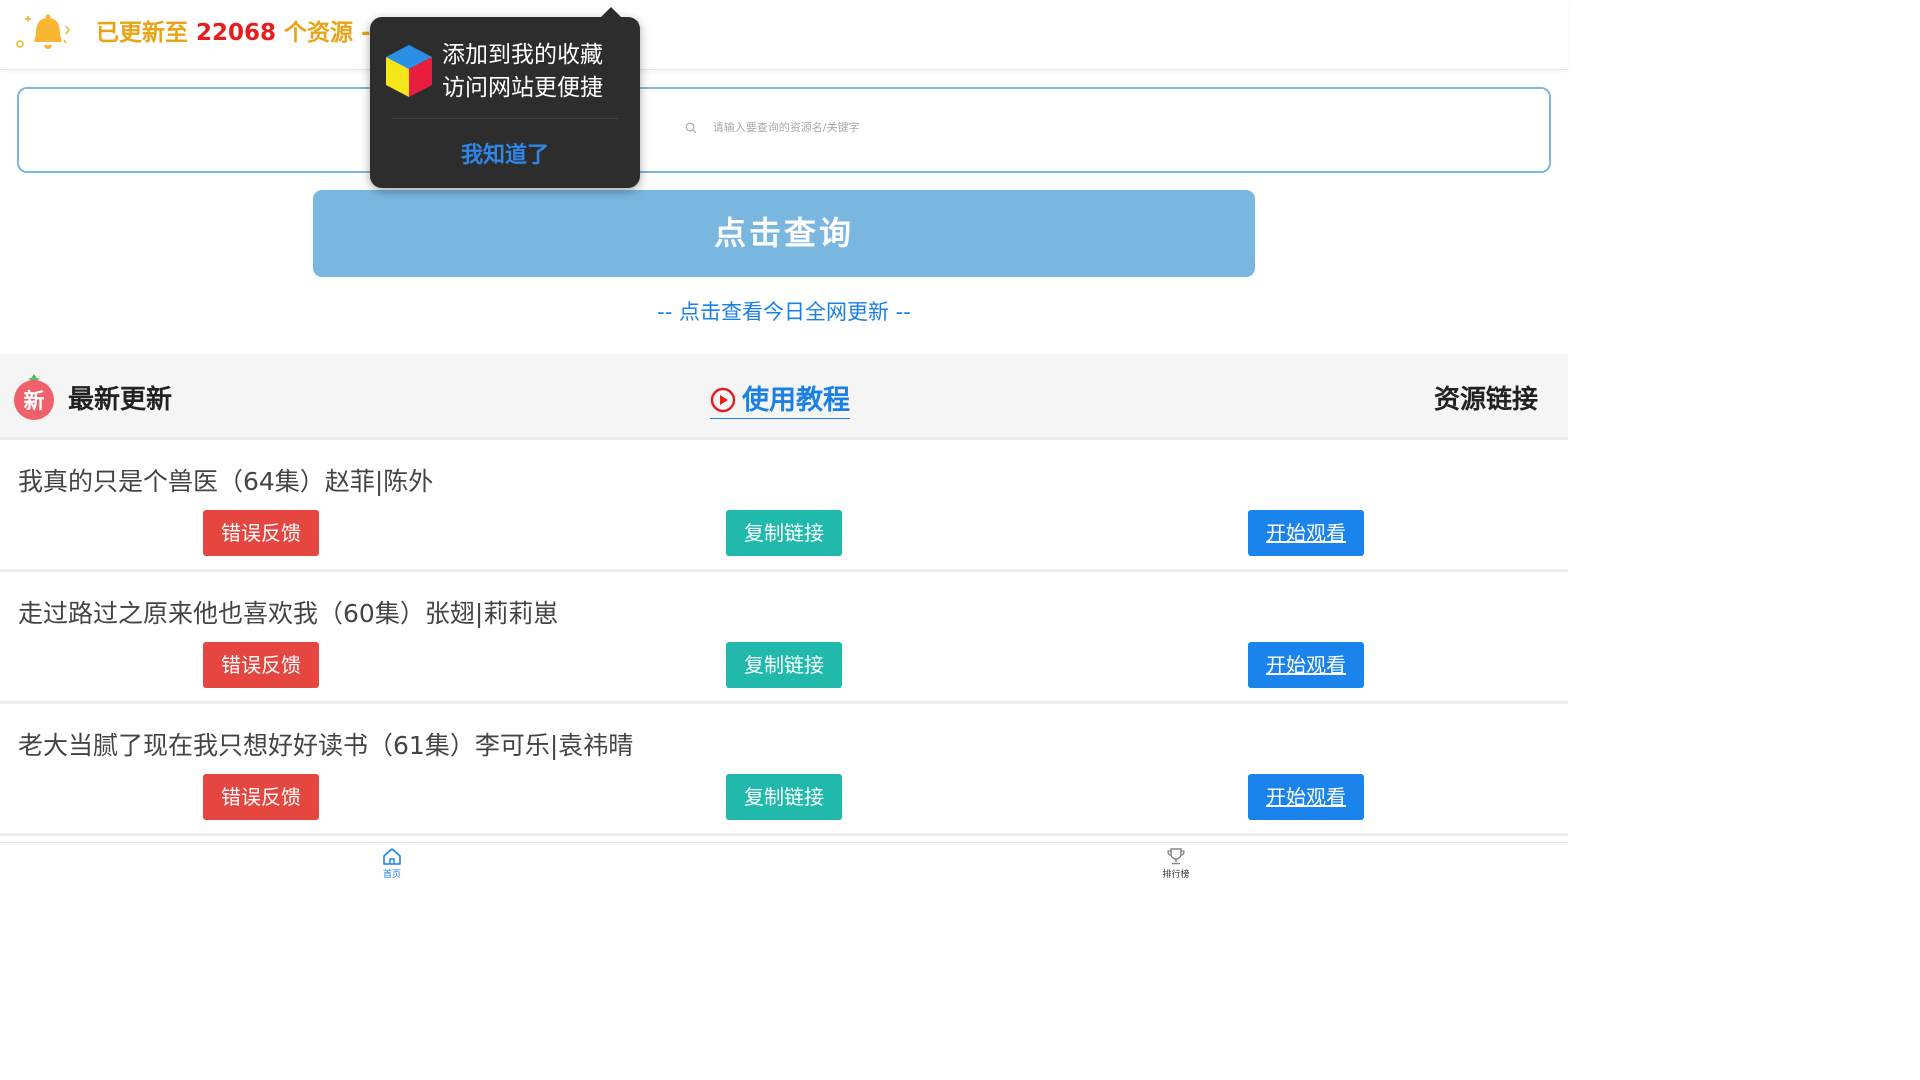 Image resolution: width=1920 pixels, height=1080 pixels. What do you see at coordinates (391, 875) in the screenshot?
I see `tab-home-label: 首页` at bounding box center [391, 875].